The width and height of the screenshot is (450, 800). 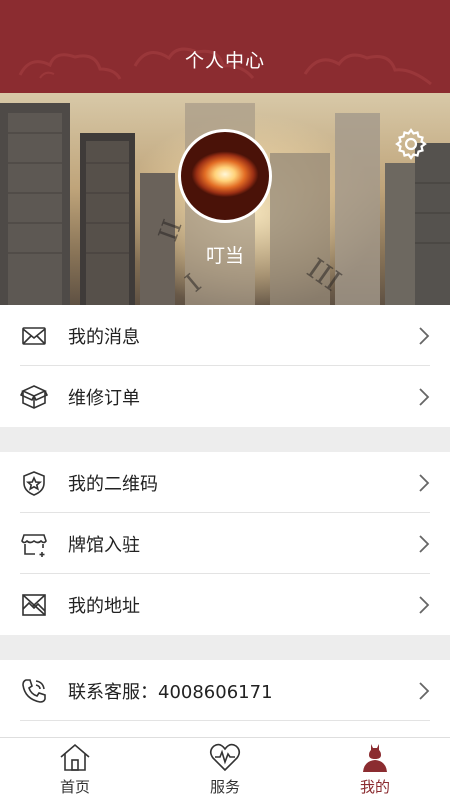 I want to click on home-icon, so click(x=75, y=757).